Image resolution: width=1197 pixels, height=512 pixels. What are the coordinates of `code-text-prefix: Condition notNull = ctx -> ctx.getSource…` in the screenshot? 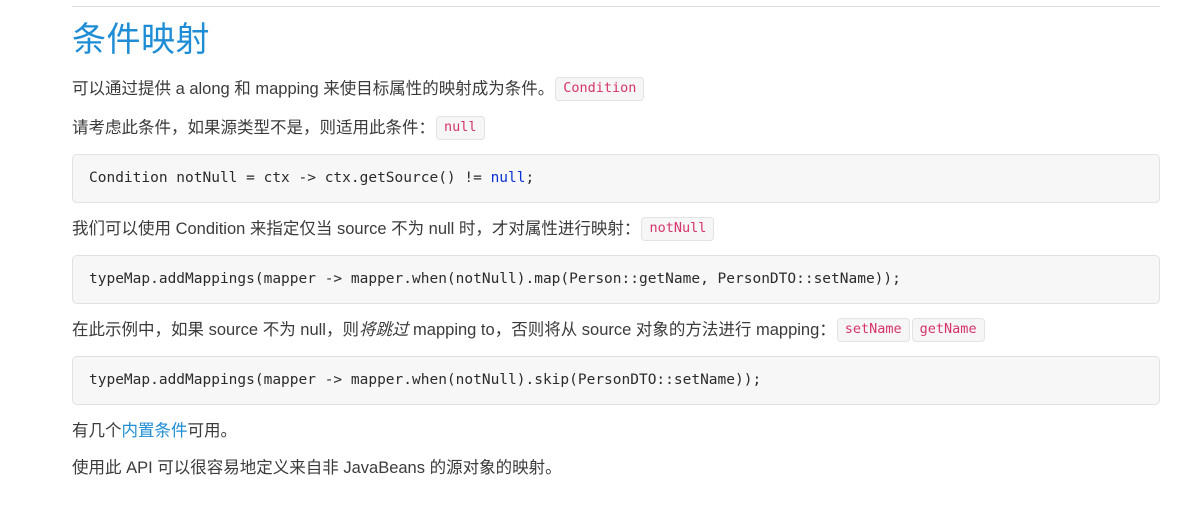 It's located at (290, 178).